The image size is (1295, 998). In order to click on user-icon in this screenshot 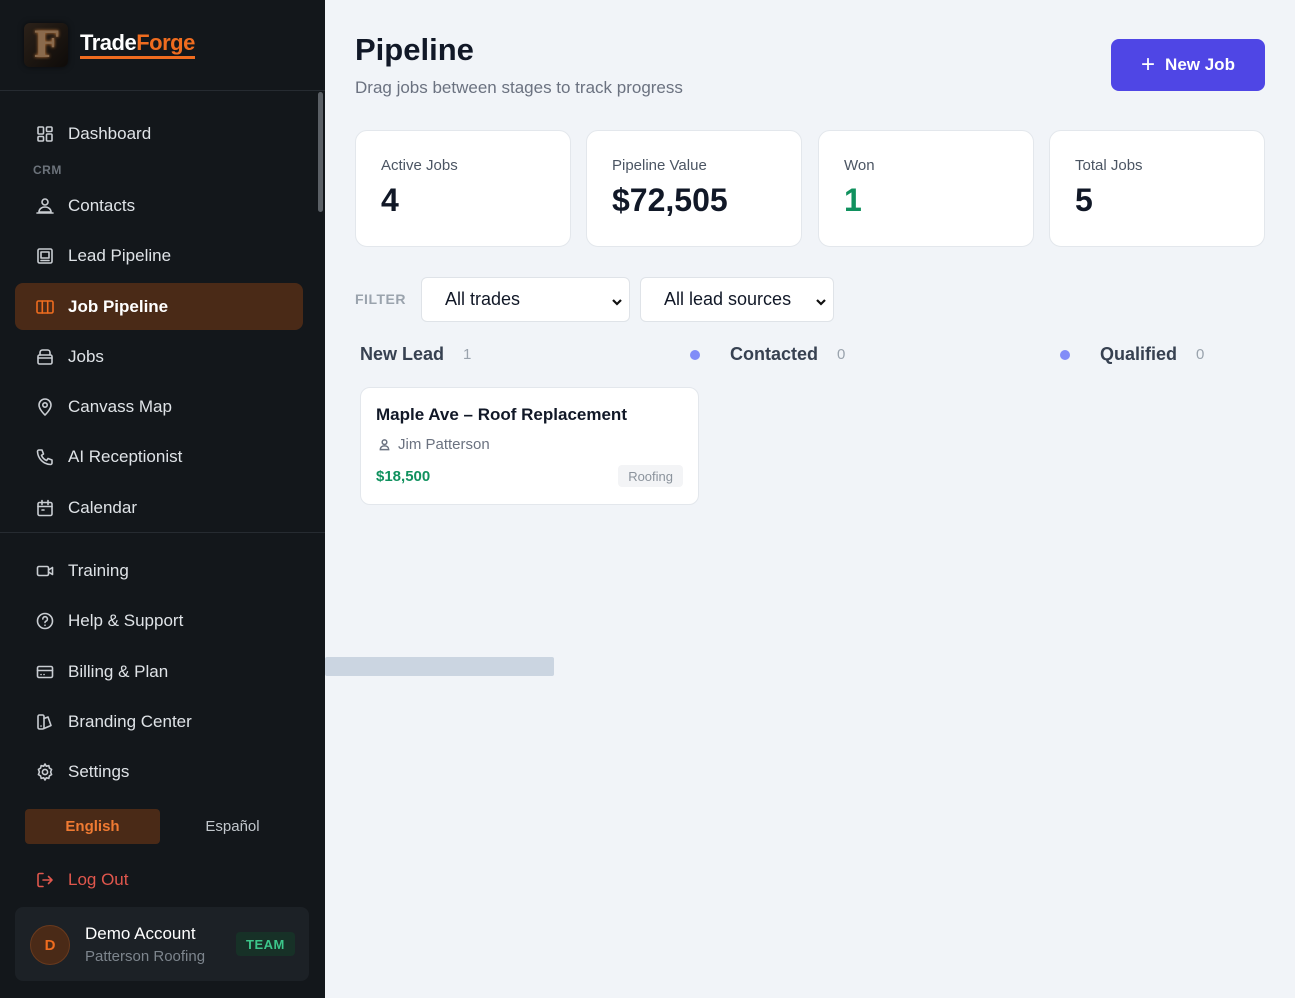, I will do `click(384, 445)`.